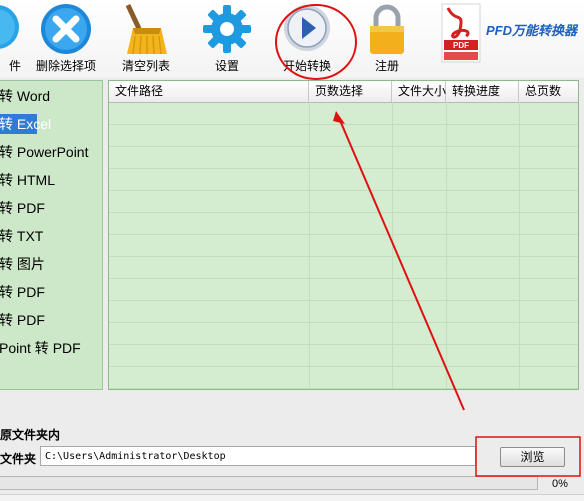 This screenshot has height=501, width=584. I want to click on output-path-input, so click(258, 456).